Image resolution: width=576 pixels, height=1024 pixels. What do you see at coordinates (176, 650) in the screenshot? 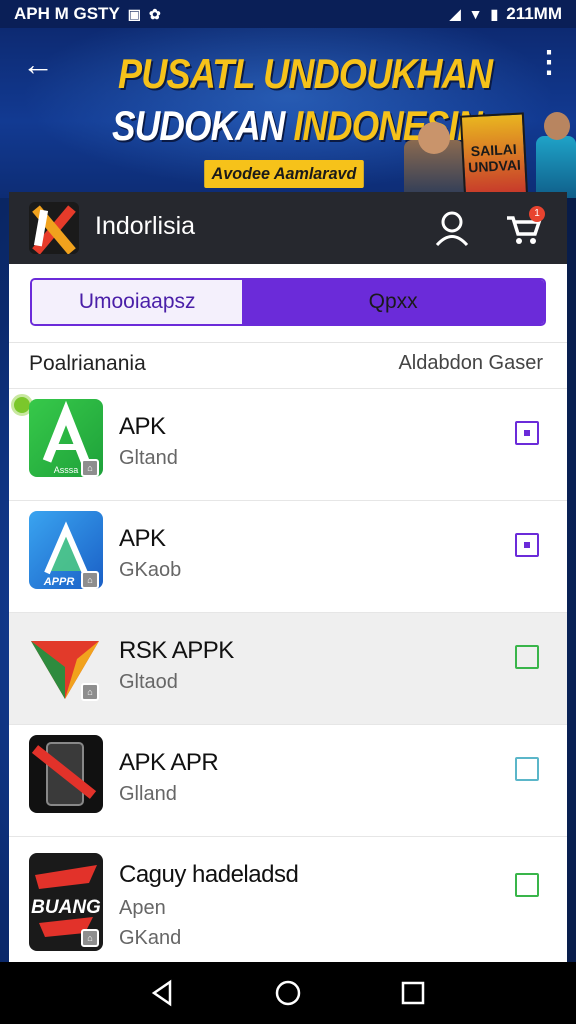
I see `app-title: RSK APPK` at bounding box center [176, 650].